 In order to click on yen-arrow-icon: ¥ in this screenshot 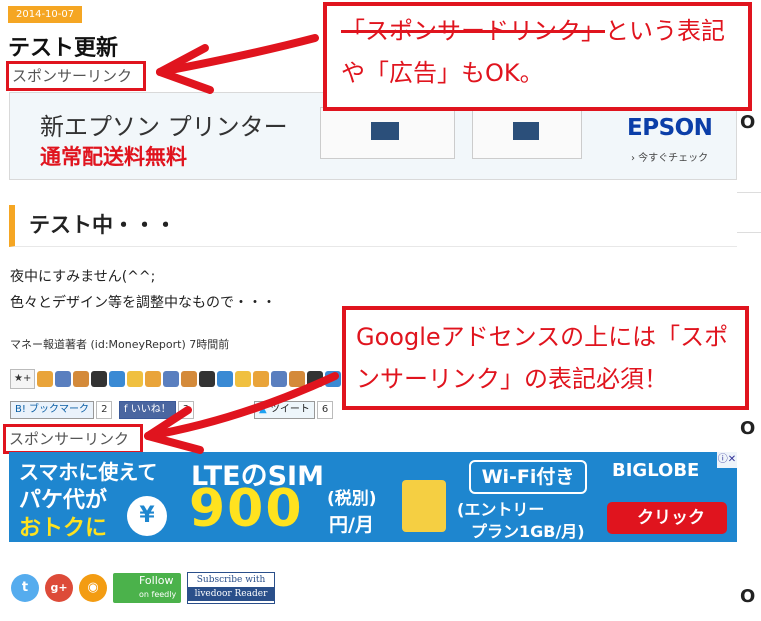, I will do `click(147, 516)`.